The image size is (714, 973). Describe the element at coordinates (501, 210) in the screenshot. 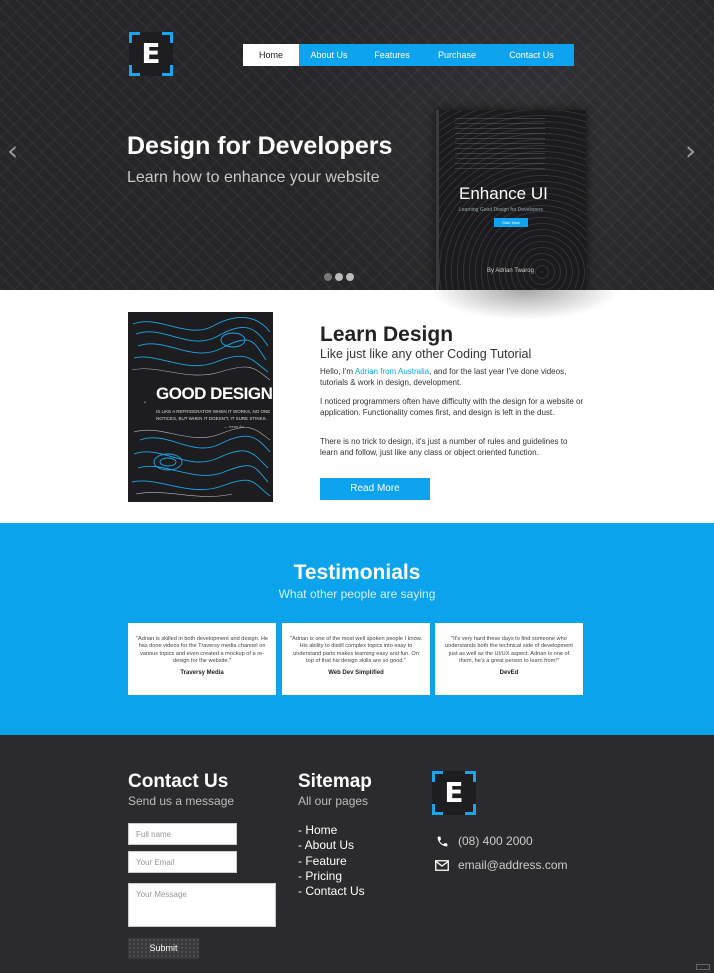

I see `book-subtitle: Learning Good Design for Developers` at that location.